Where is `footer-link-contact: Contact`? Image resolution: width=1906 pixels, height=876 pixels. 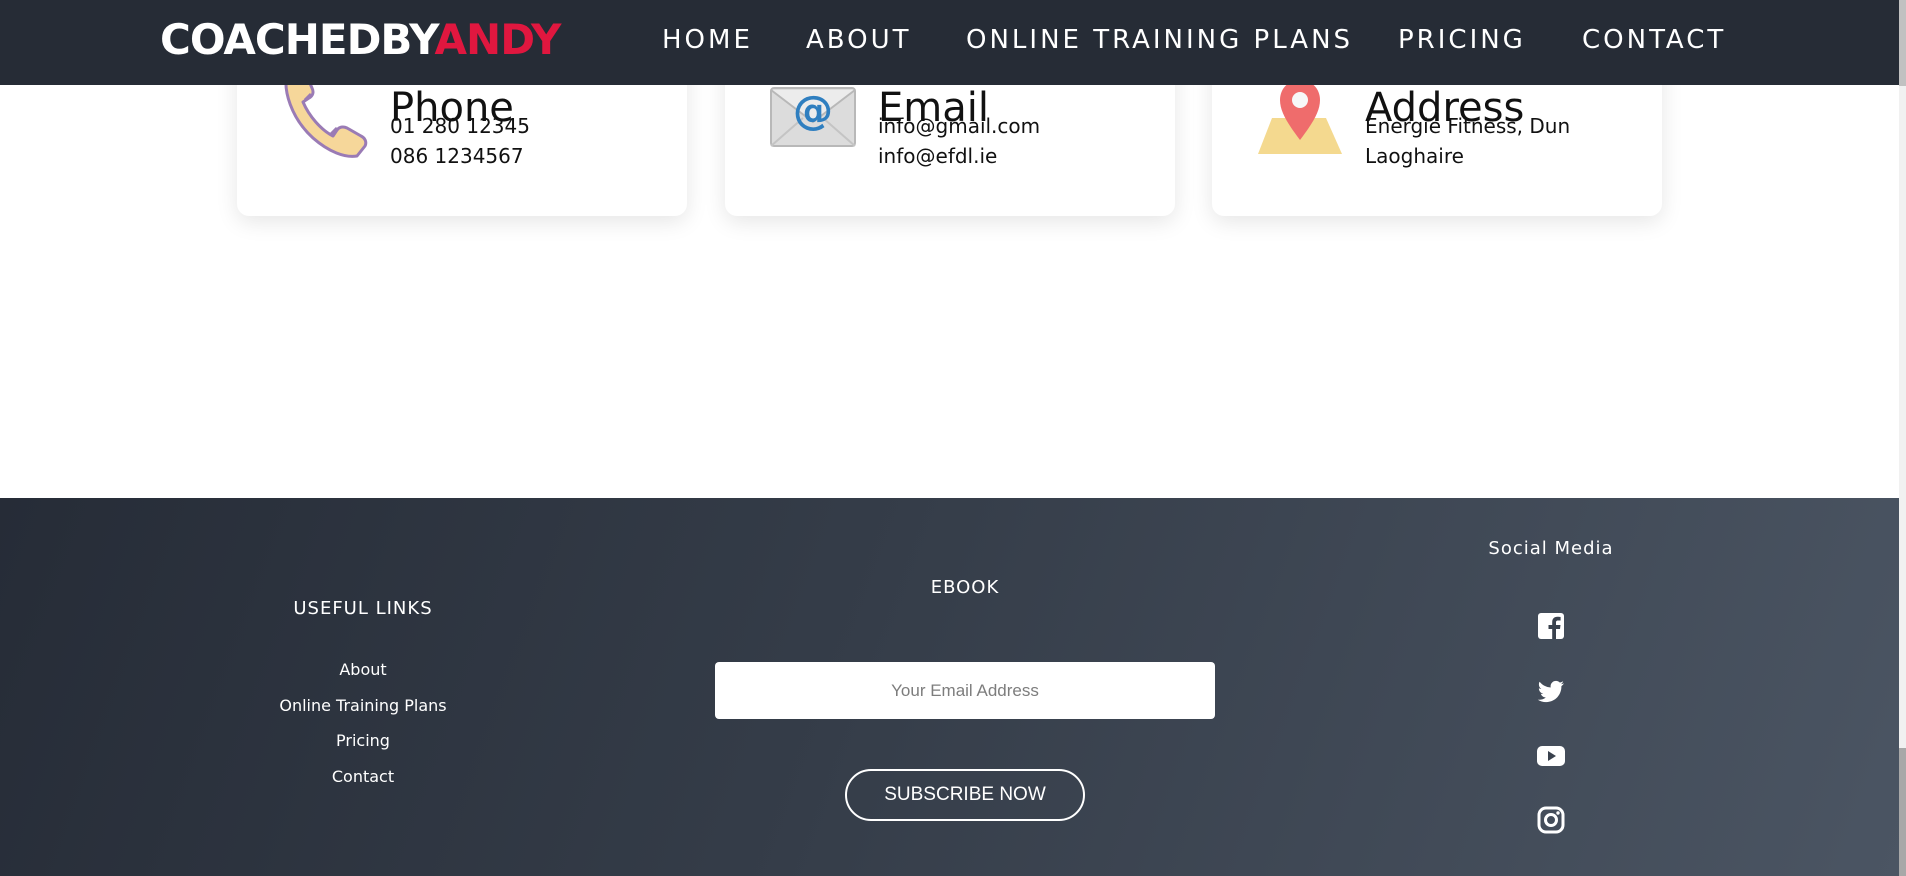
footer-link-contact: Contact is located at coordinates (363, 776).